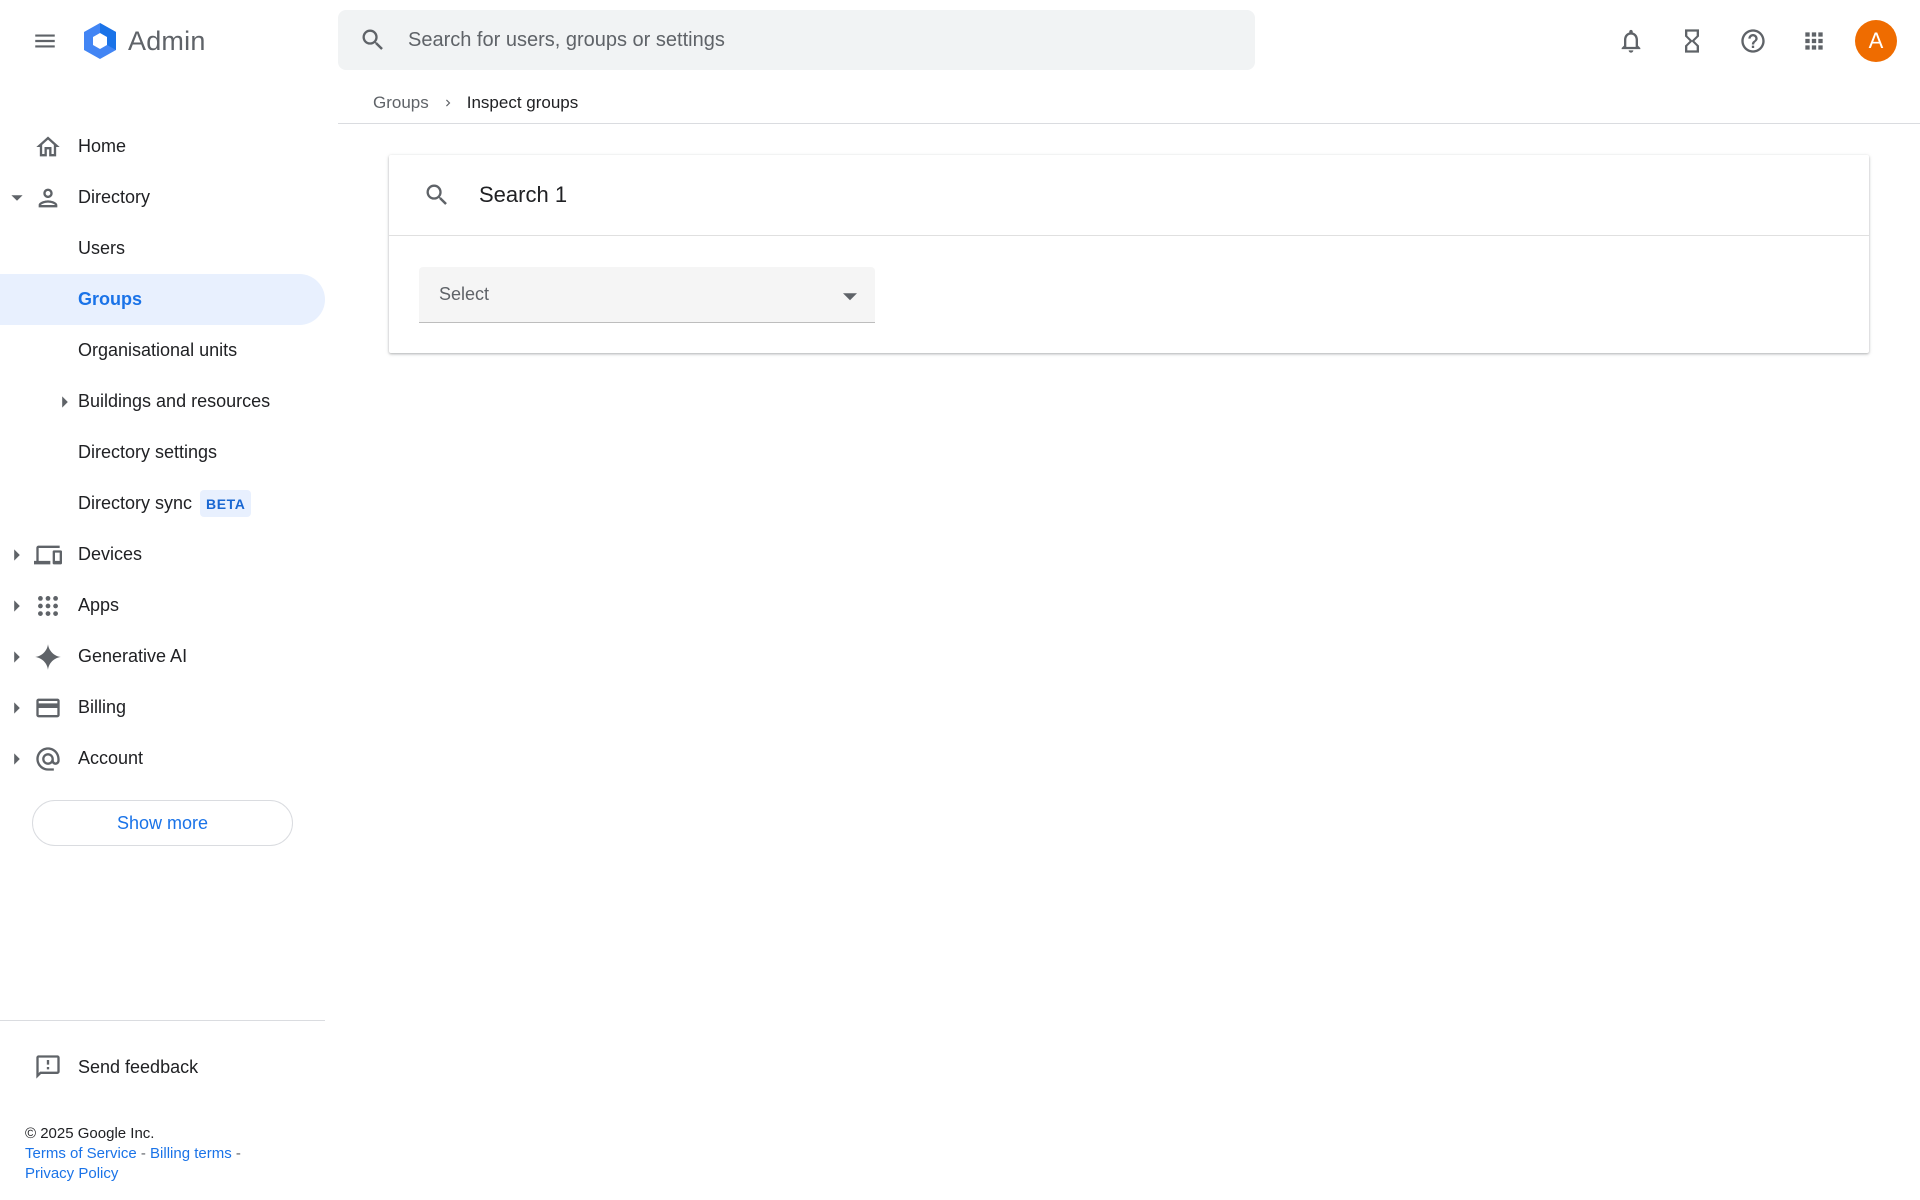  I want to click on billing-terms-link: Billing terms, so click(191, 1153).